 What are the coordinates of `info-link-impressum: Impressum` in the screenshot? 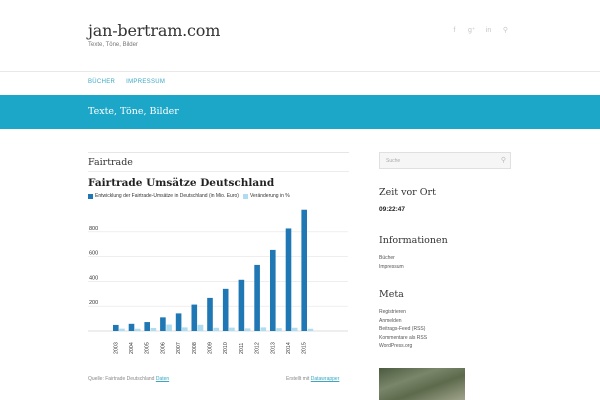 It's located at (391, 267).